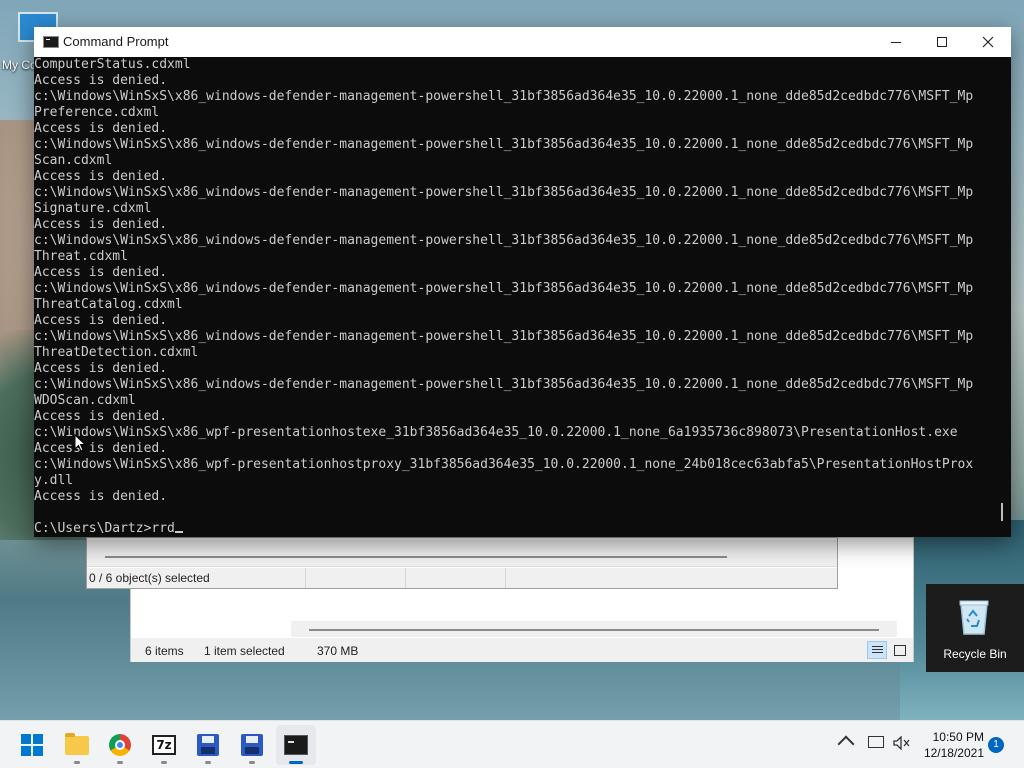 The width and height of the screenshot is (1024, 768). I want to click on windows-logo-icon, so click(32, 745).